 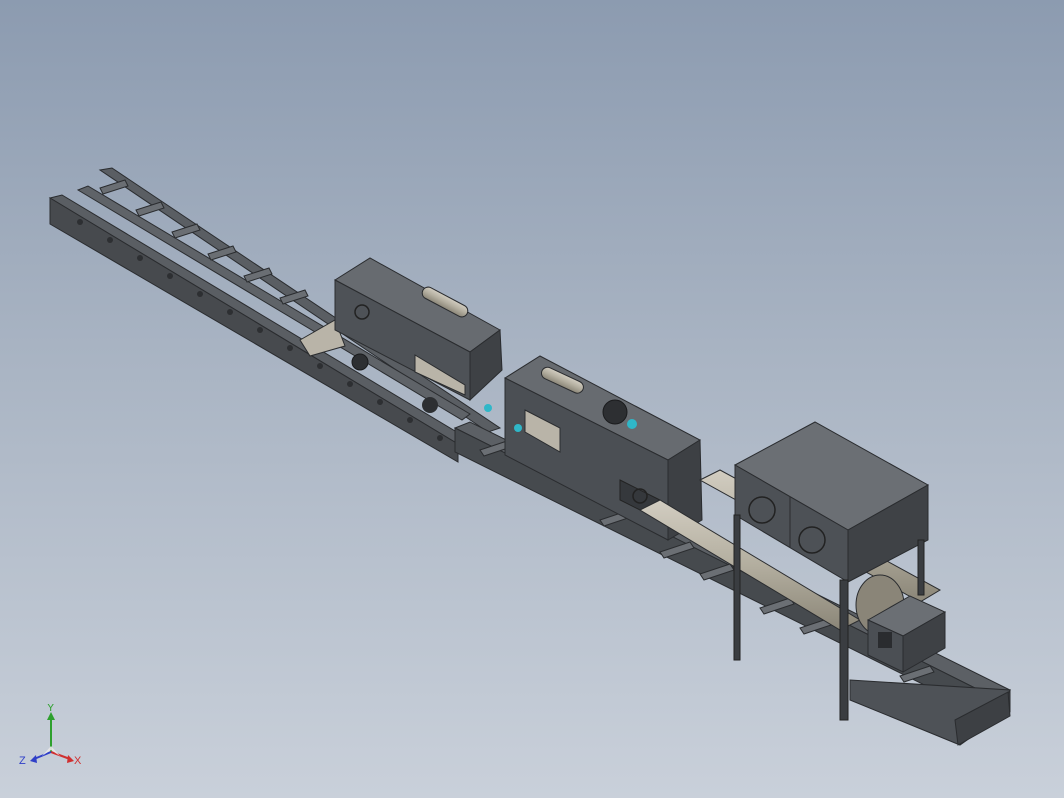 What do you see at coordinates (53, 736) in the screenshot?
I see `view-triad: Y X Z` at bounding box center [53, 736].